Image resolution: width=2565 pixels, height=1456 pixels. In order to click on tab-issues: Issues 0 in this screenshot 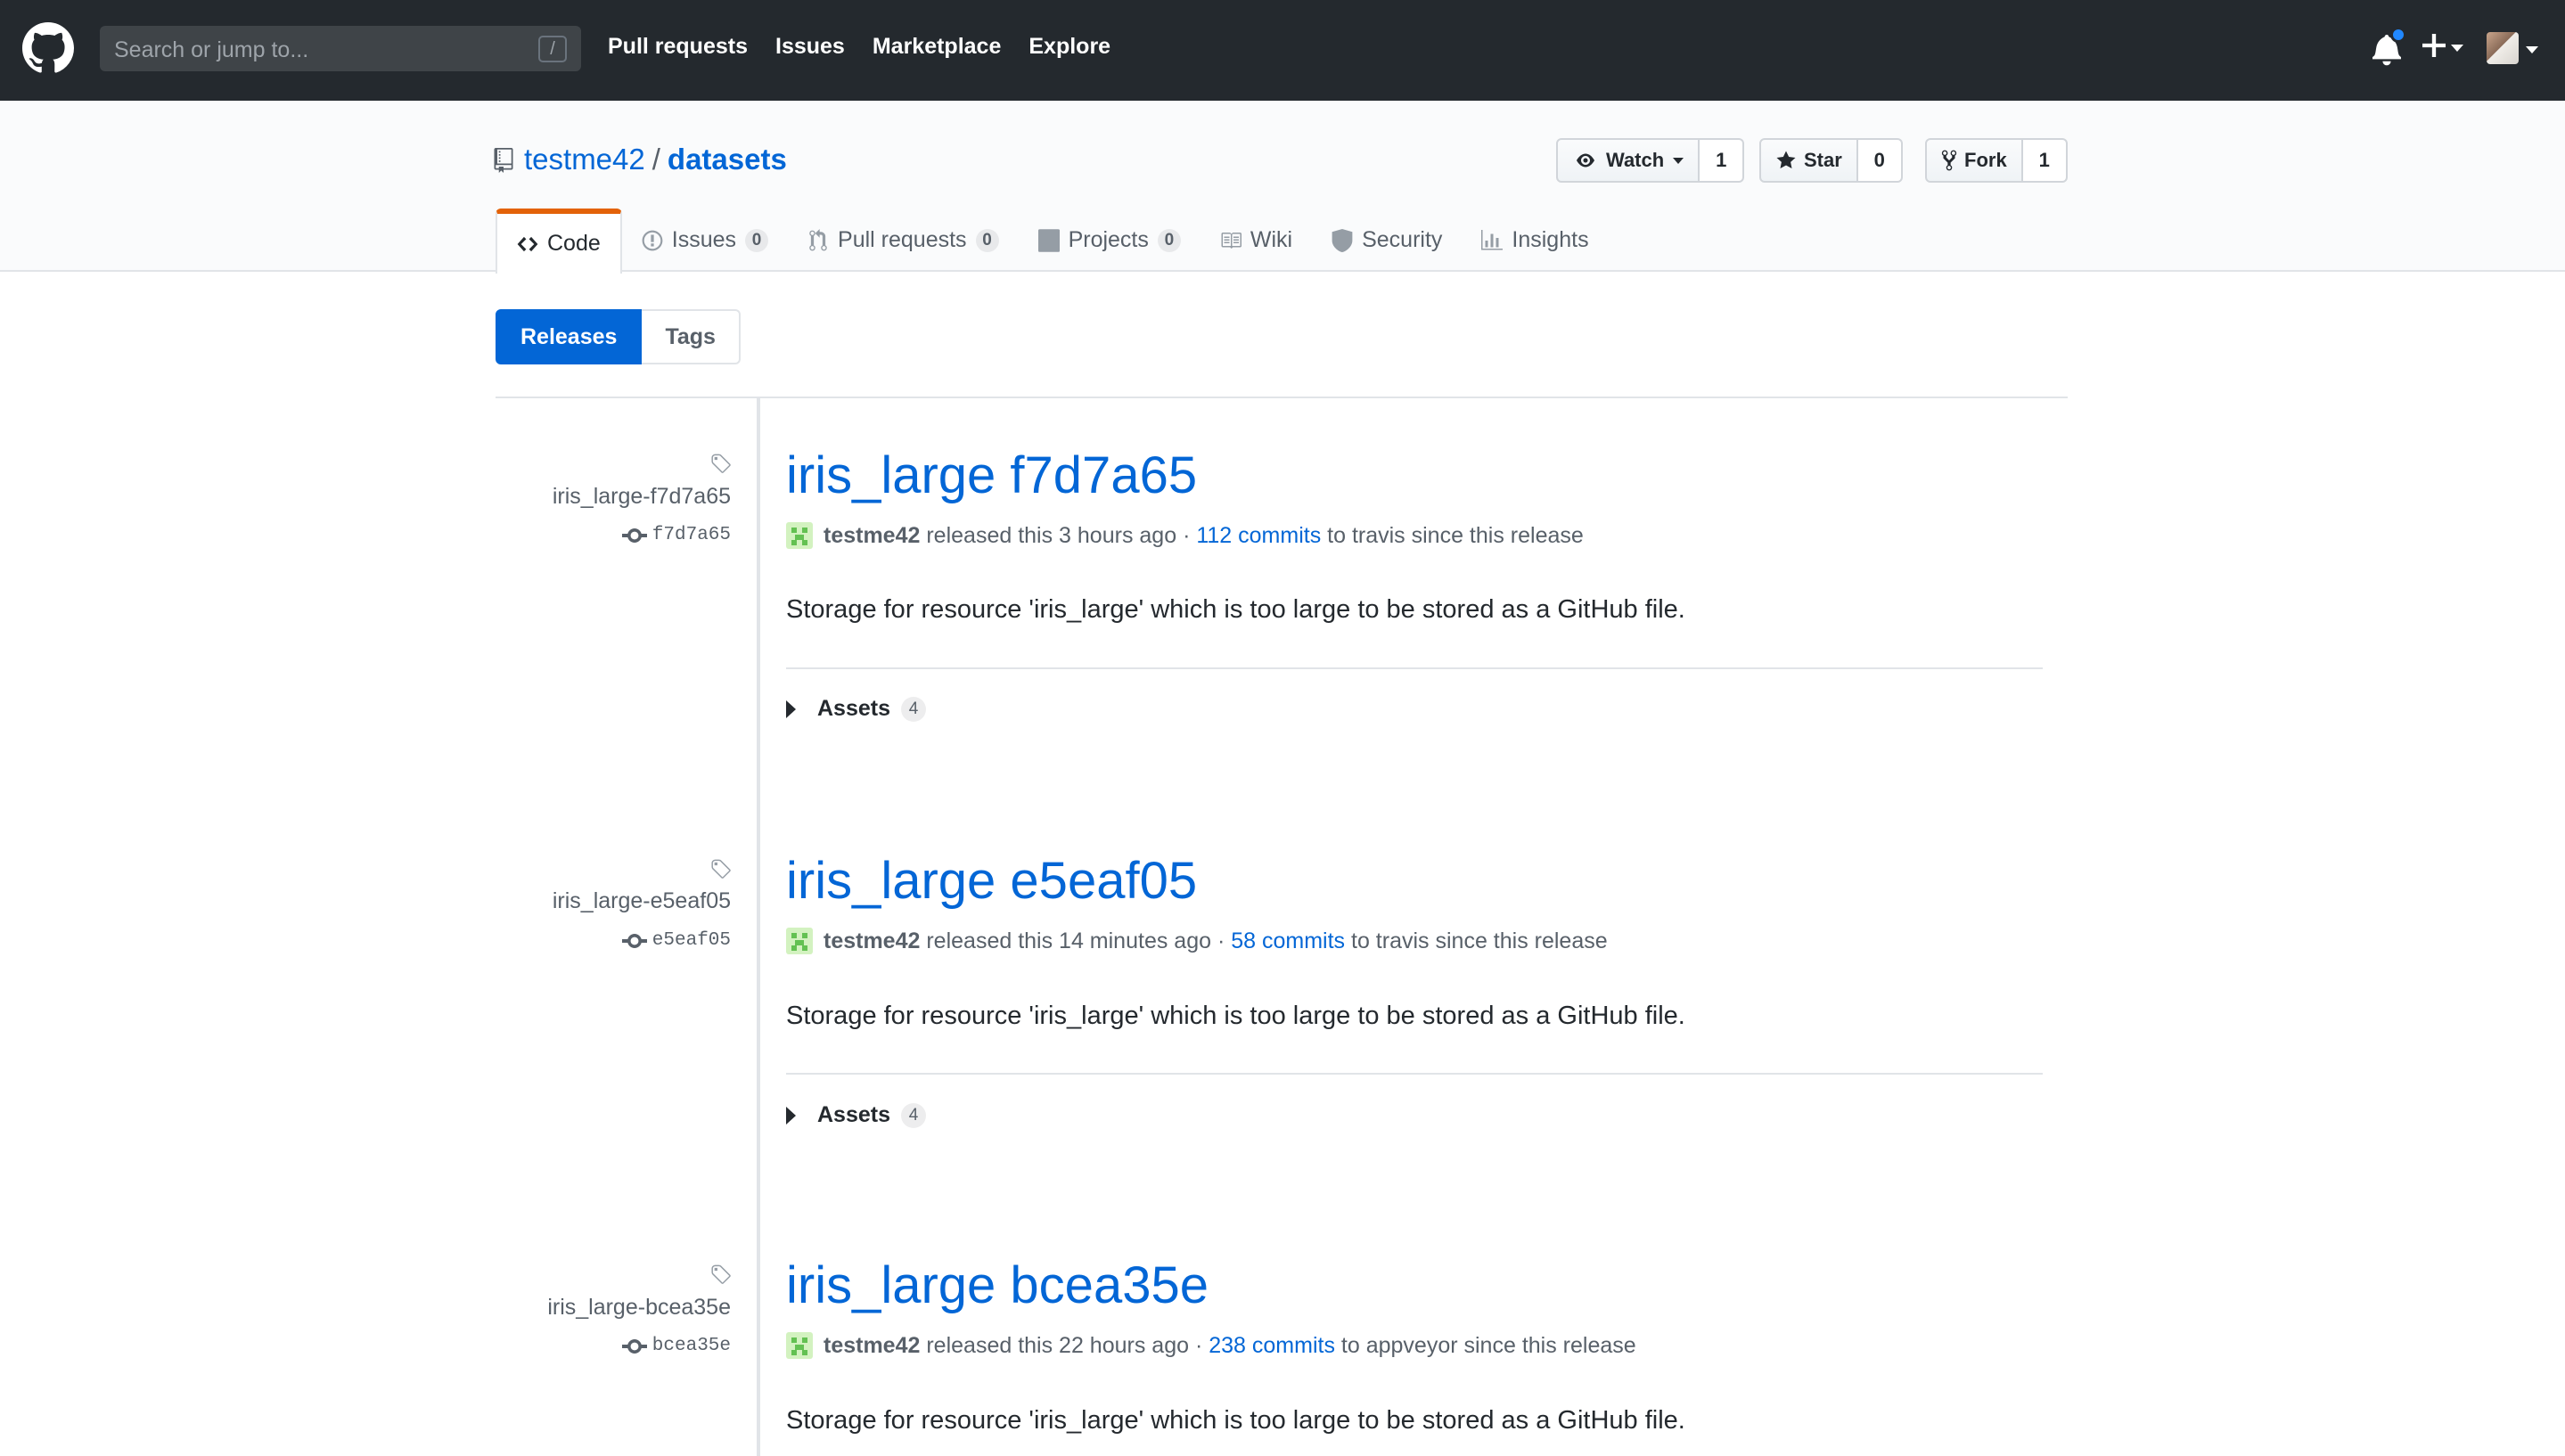, I will do `click(705, 241)`.